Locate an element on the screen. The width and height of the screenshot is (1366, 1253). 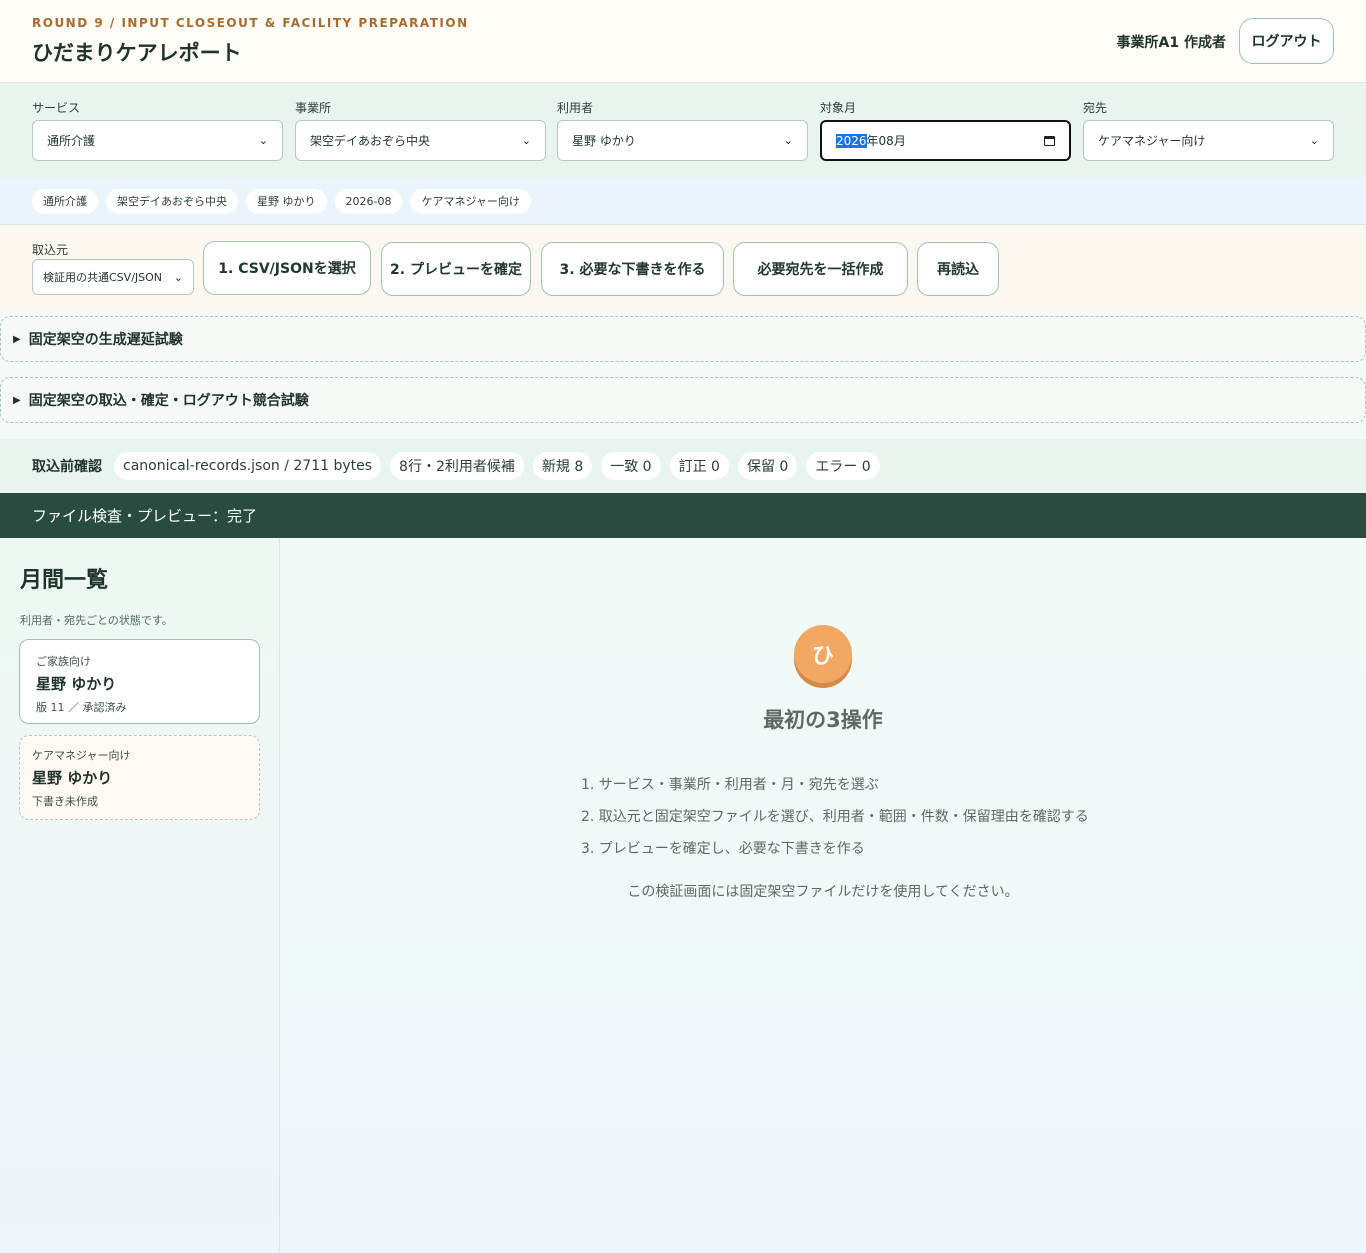
reload-button: 再読込 is located at coordinates (958, 269).